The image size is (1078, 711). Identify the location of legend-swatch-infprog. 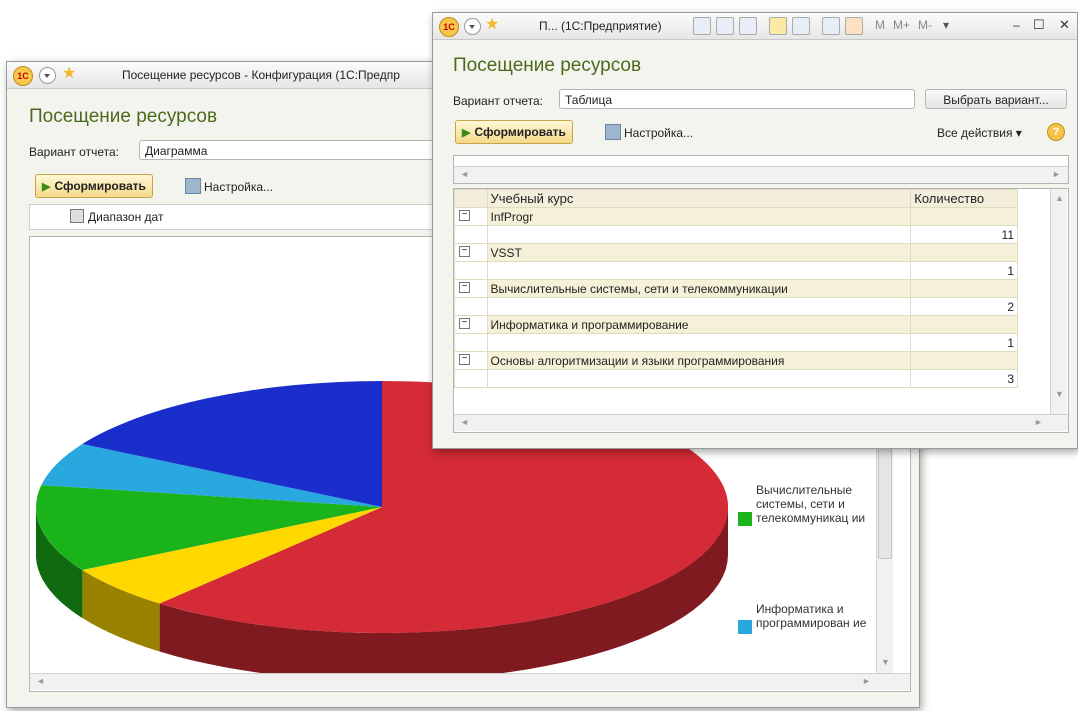
(745, 627).